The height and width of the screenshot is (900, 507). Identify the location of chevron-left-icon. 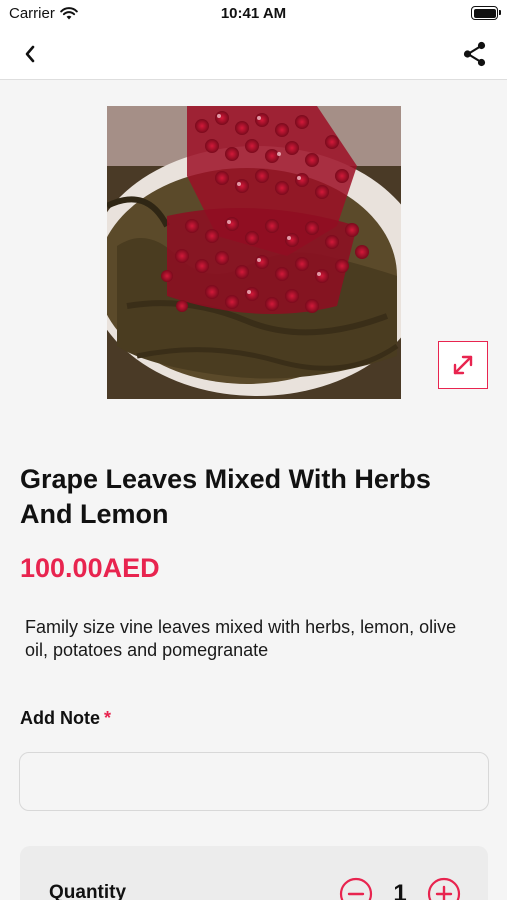
(30, 54).